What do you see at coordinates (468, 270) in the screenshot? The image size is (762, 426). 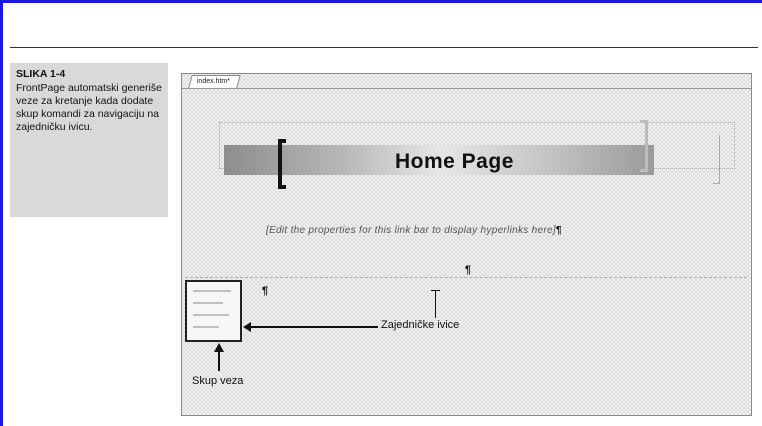 I see `center-paragraph-mark: ¶` at bounding box center [468, 270].